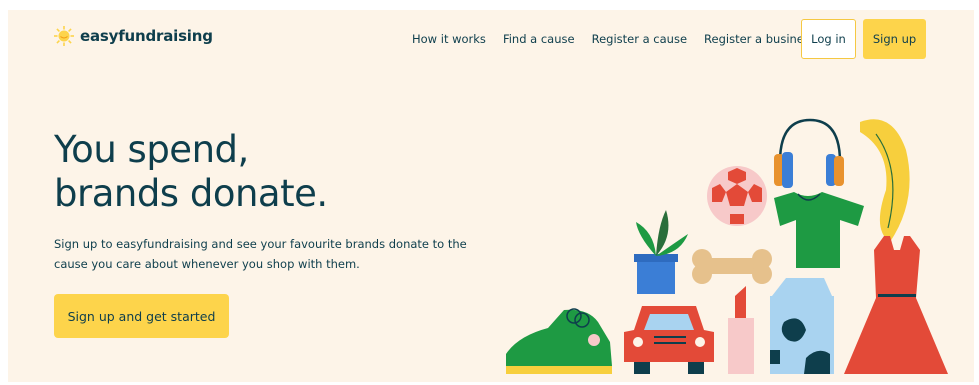 The width and height of the screenshot is (979, 385). Describe the element at coordinates (741, 330) in the screenshot. I see `lipstick-icon` at that location.